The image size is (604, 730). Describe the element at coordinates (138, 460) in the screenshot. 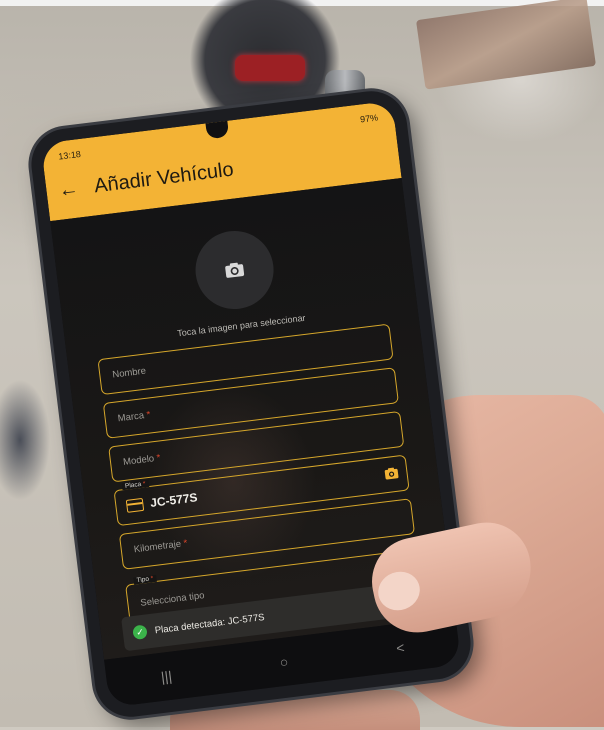

I see `modelo-placeholder: Modelo` at that location.